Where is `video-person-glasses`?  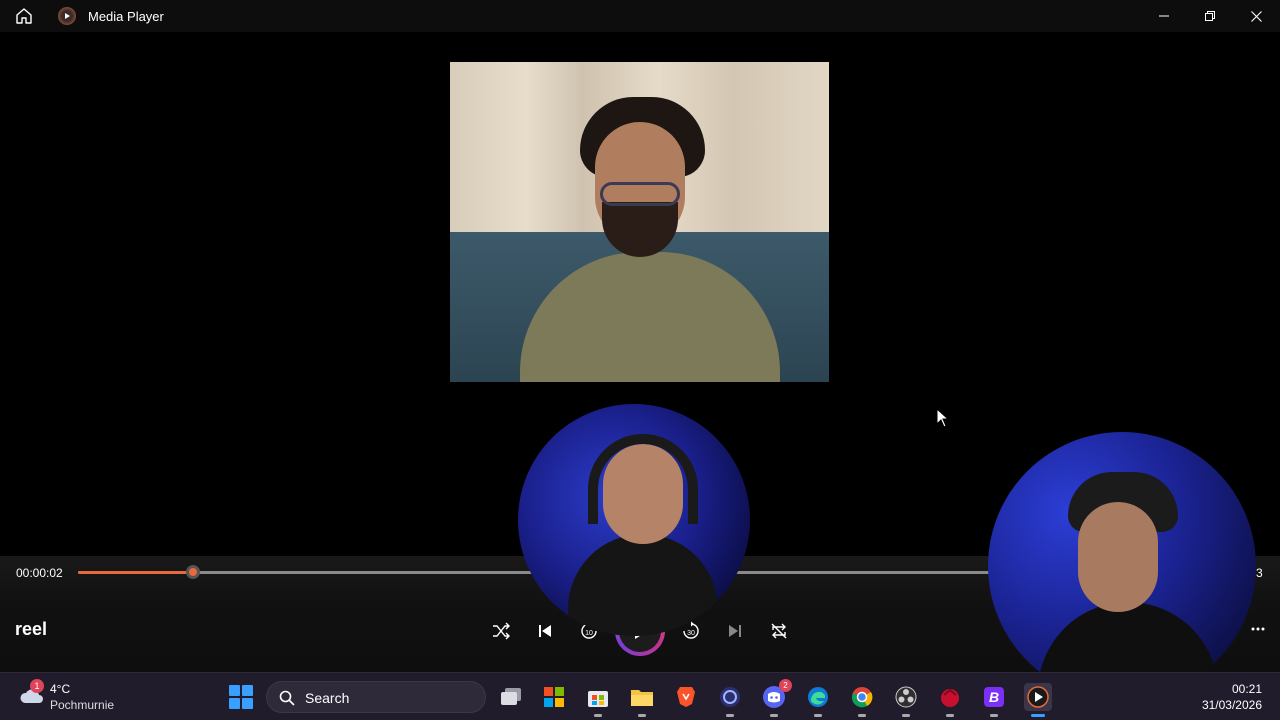
video-person-glasses is located at coordinates (640, 194).